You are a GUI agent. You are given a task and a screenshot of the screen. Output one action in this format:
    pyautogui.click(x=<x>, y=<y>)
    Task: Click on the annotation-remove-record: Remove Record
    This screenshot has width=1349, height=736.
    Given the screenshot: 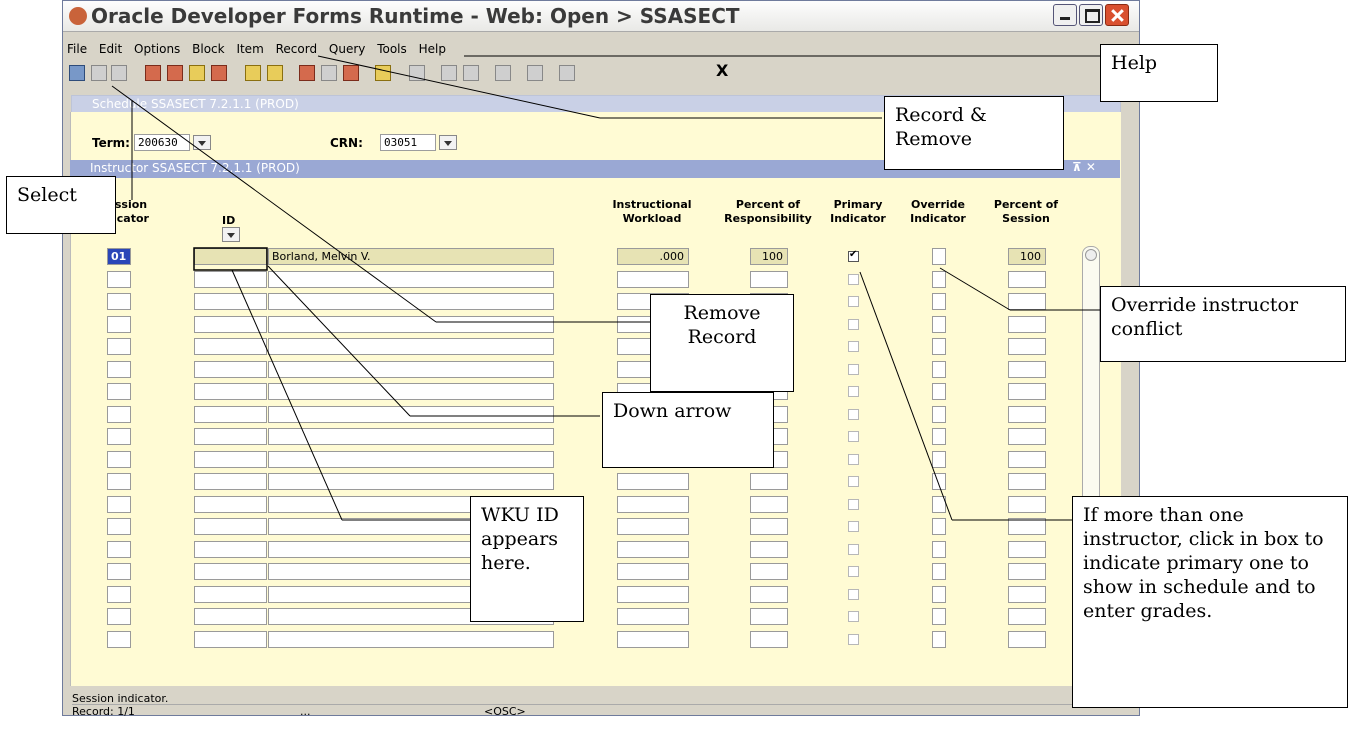 What is the action you would take?
    pyautogui.click(x=722, y=343)
    